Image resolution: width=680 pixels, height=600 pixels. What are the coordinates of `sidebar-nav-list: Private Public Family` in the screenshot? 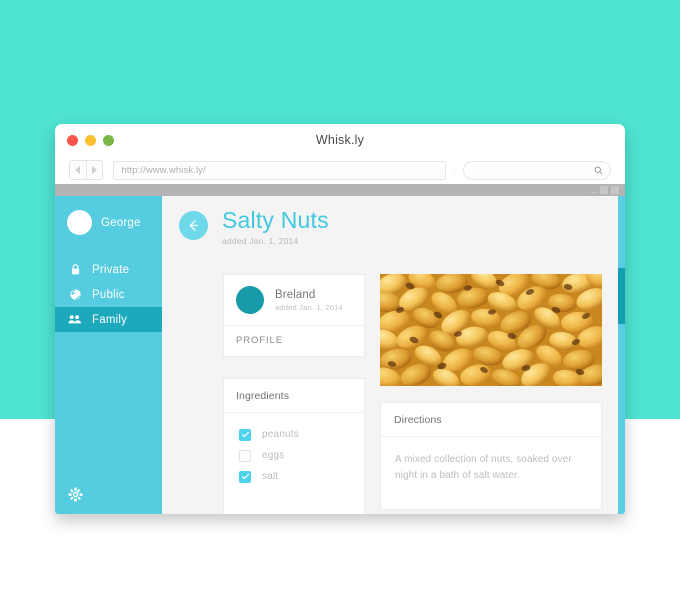 It's located at (108, 294).